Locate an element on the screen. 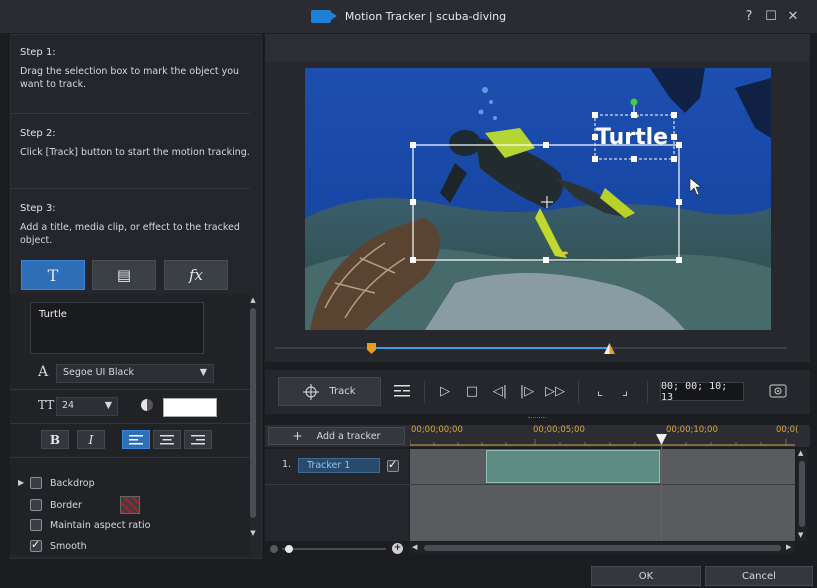 This screenshot has height=588, width=817. tracker-clip is located at coordinates (573, 466).